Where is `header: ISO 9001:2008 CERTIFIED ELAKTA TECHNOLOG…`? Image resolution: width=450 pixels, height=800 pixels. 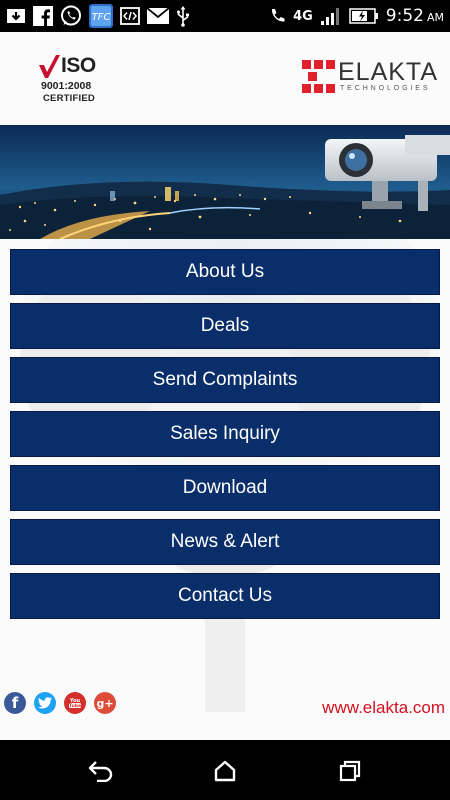
header: ISO 9001:2008 CERTIFIED ELAKTA TECHNOLOG… is located at coordinates (225, 78).